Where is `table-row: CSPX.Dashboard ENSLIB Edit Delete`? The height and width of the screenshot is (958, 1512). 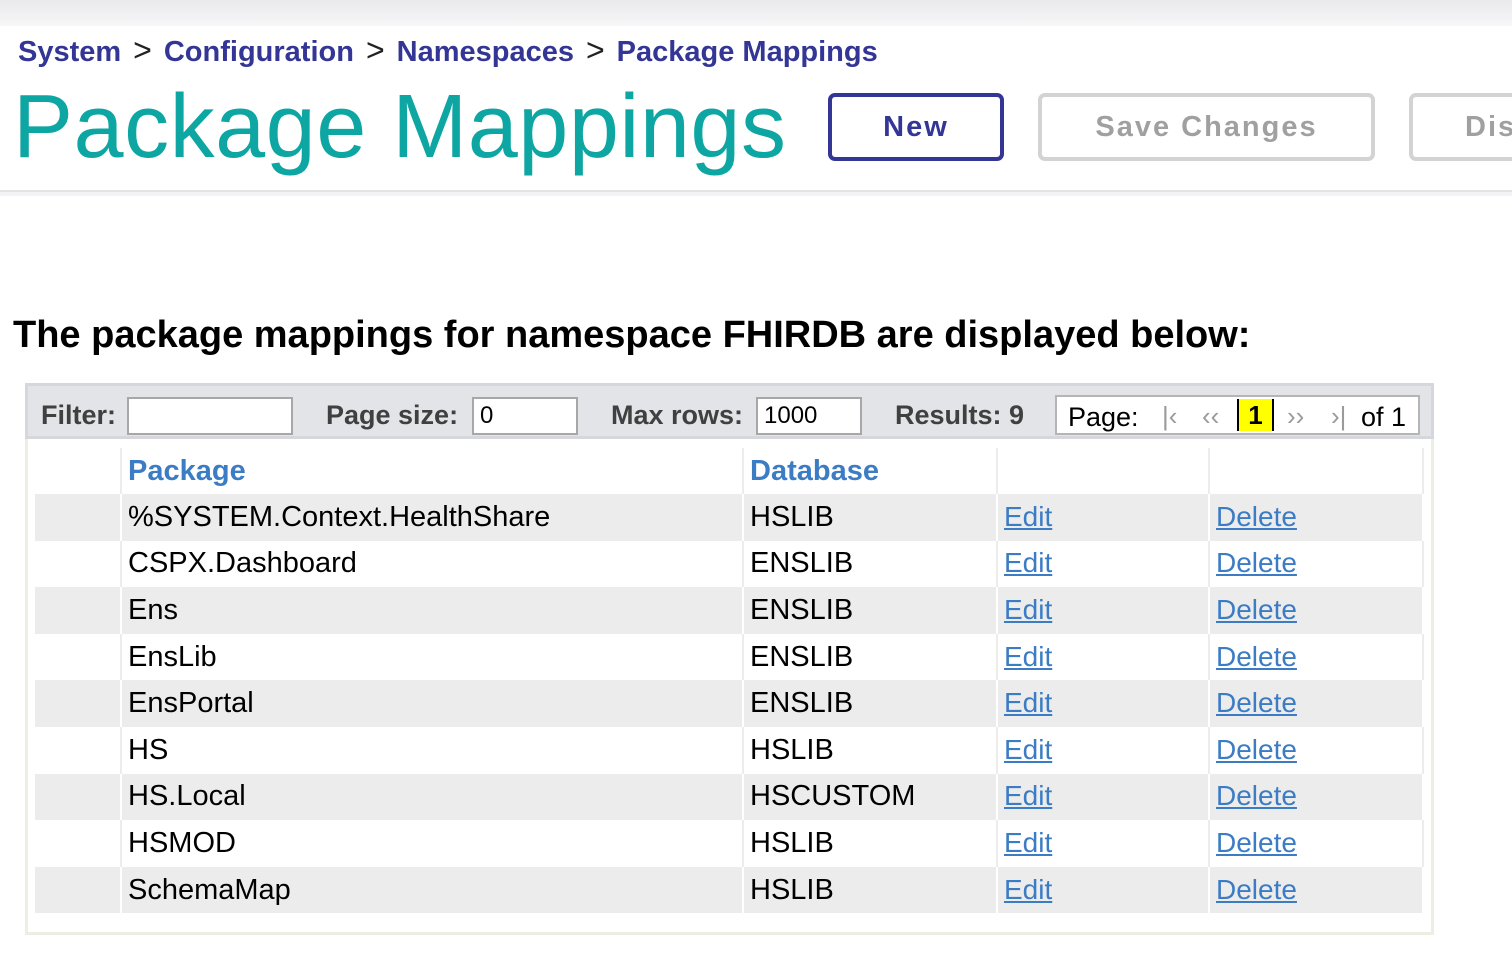
table-row: CSPX.Dashboard ENSLIB Edit Delete is located at coordinates (729, 564).